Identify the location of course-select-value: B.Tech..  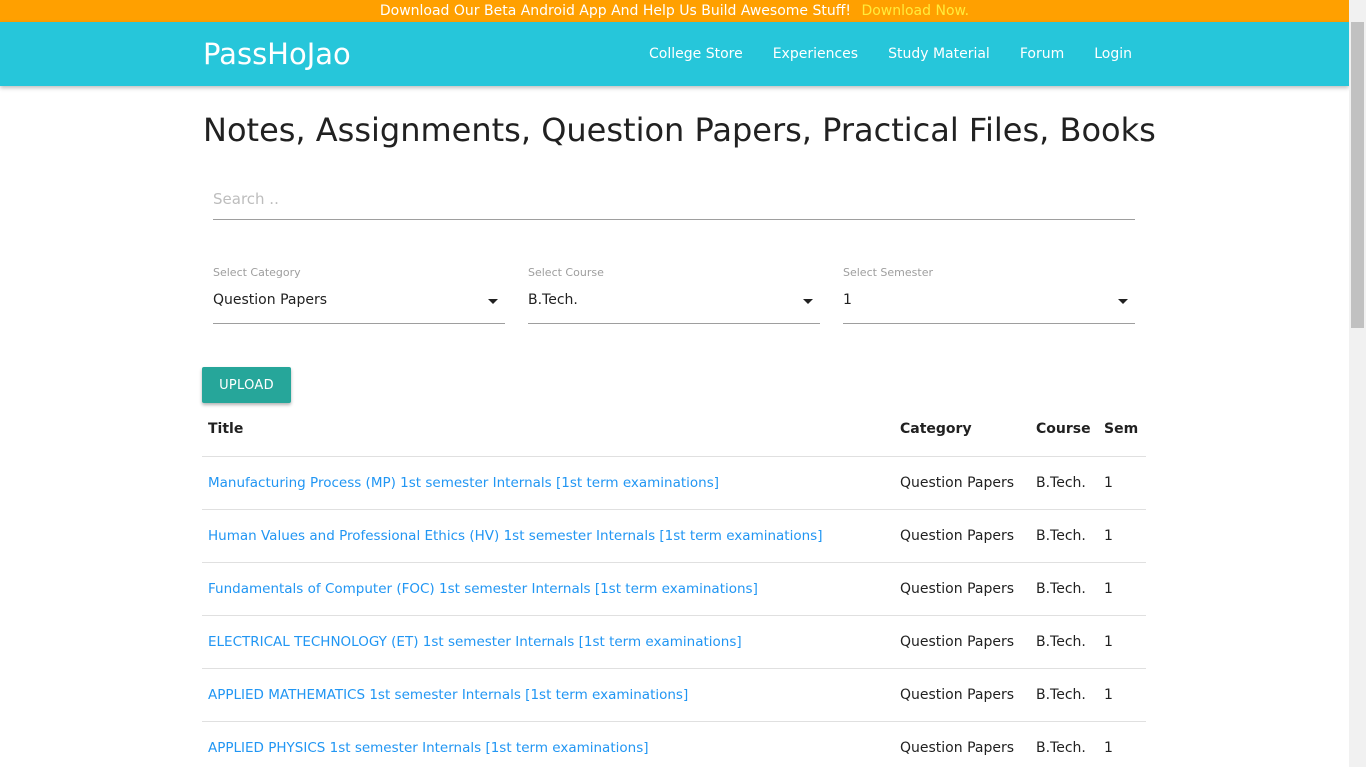
(553, 300).